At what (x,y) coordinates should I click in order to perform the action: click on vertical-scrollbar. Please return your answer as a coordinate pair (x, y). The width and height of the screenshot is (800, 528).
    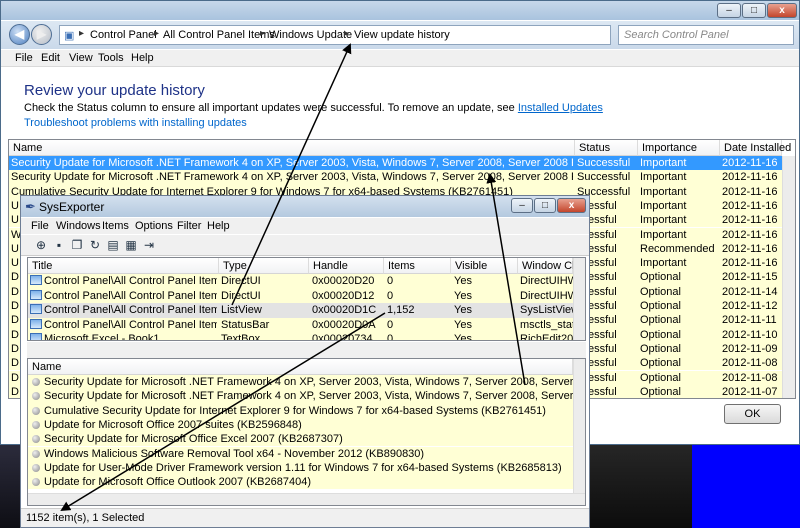
    Looking at the image, I should click on (788, 277).